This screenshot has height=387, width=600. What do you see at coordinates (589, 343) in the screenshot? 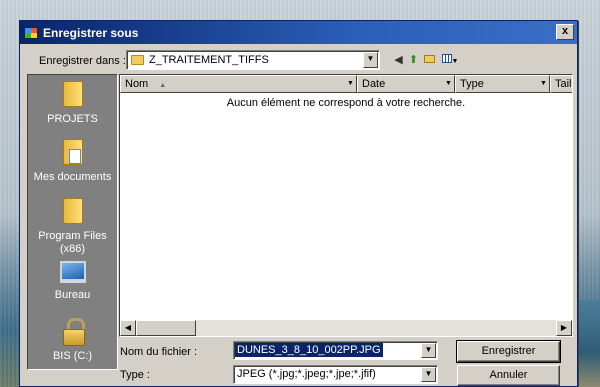
I see `desktop-wallpaper-sea` at bounding box center [589, 343].